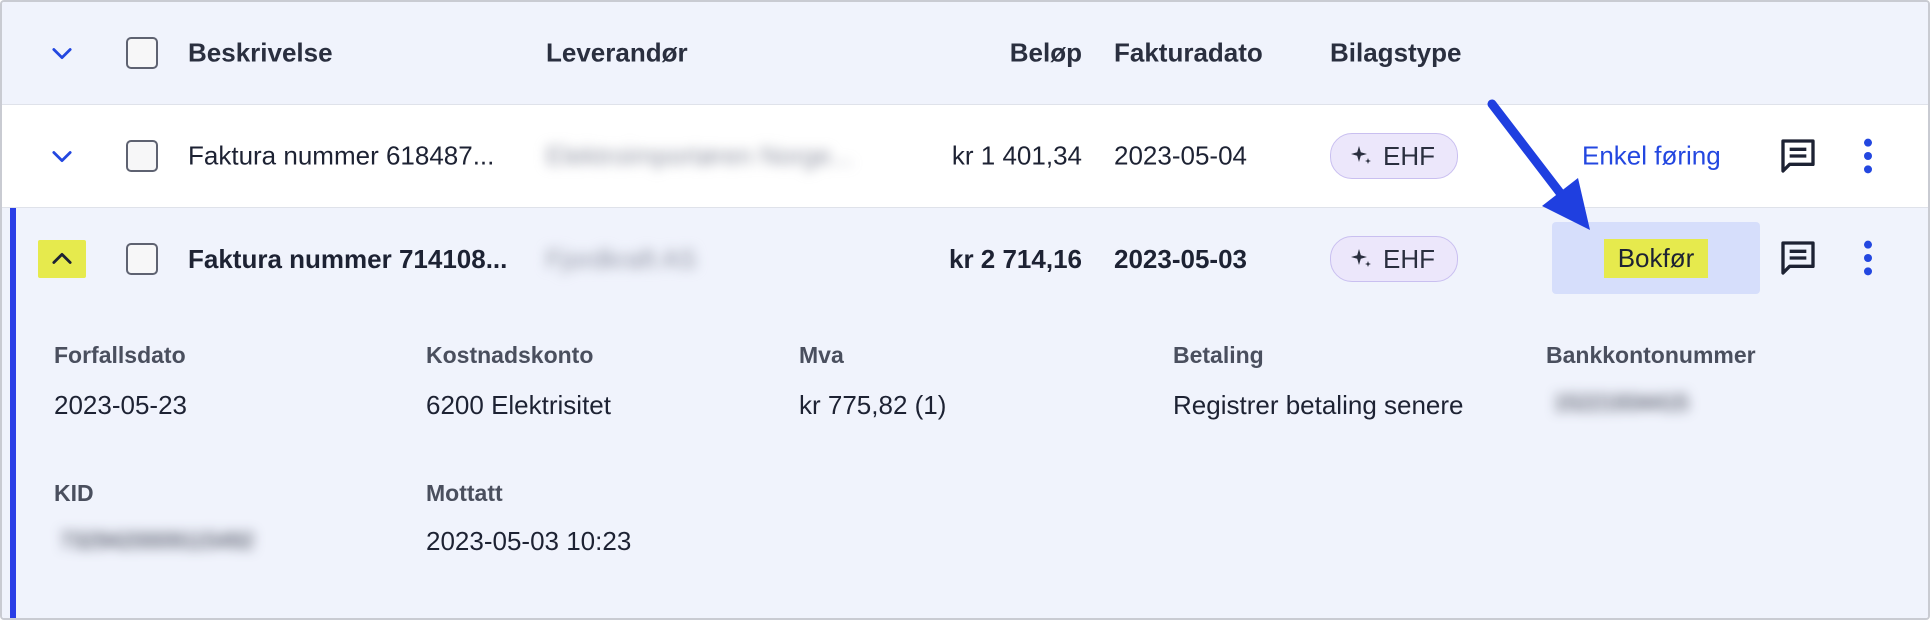 Image resolution: width=1930 pixels, height=620 pixels. I want to click on expand-all-toggle, so click(62, 53).